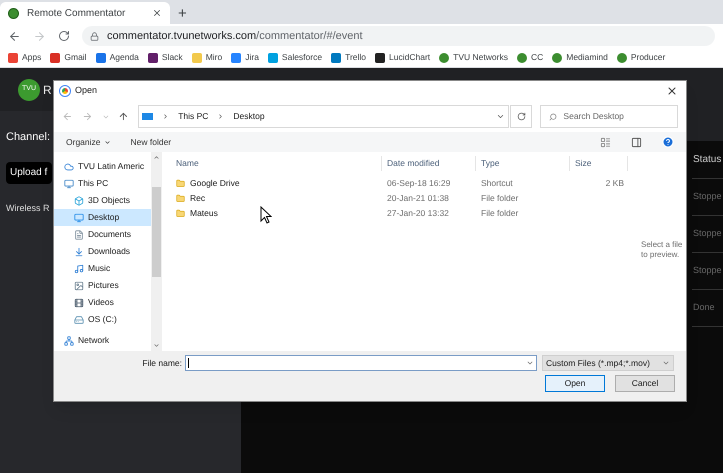 The width and height of the screenshot is (723, 473). I want to click on reload-icon, so click(64, 36).